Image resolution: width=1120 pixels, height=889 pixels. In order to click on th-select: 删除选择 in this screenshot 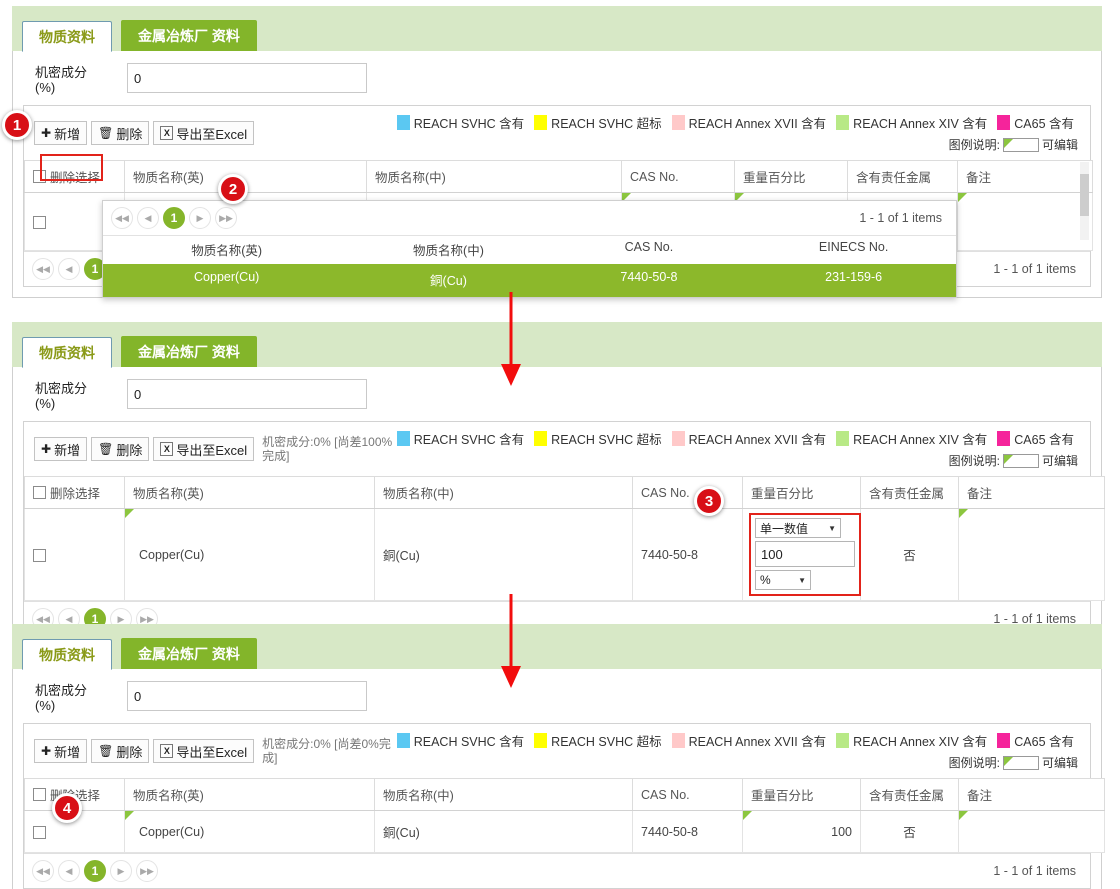, I will do `click(74, 492)`.